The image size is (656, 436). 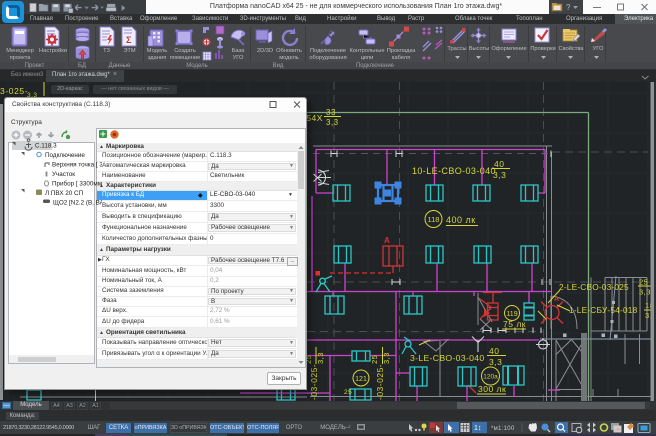 What do you see at coordinates (477, 428) in the screenshot?
I see `svg-text: 1↕` at bounding box center [477, 428].